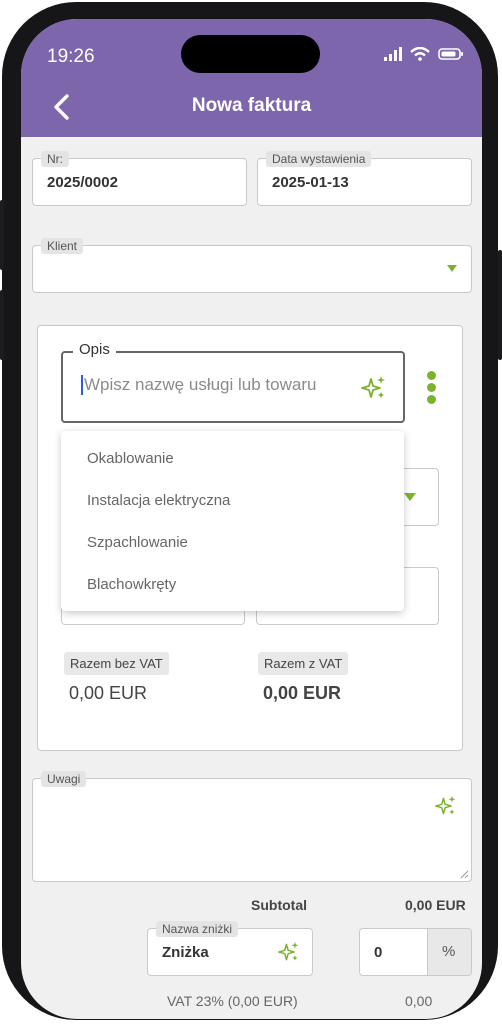 This screenshot has width=502, height=1024. I want to click on notes-textarea: Uwagi, so click(252, 826).